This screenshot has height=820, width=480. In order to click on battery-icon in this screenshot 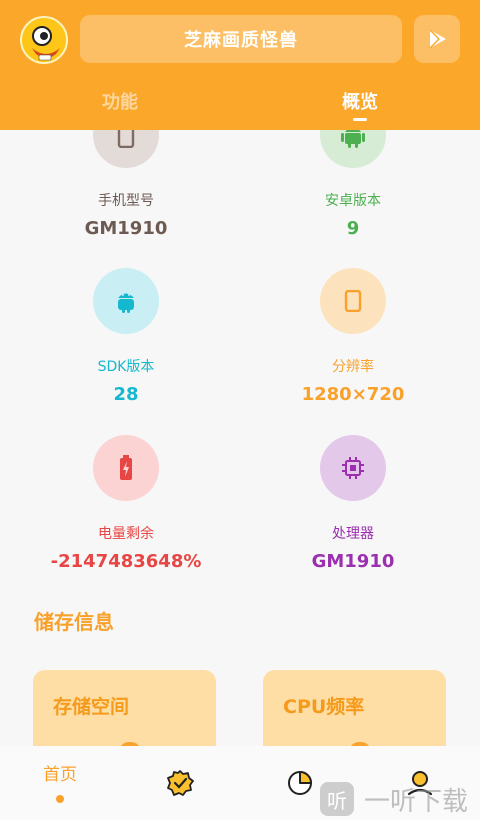, I will do `click(126, 467)`.